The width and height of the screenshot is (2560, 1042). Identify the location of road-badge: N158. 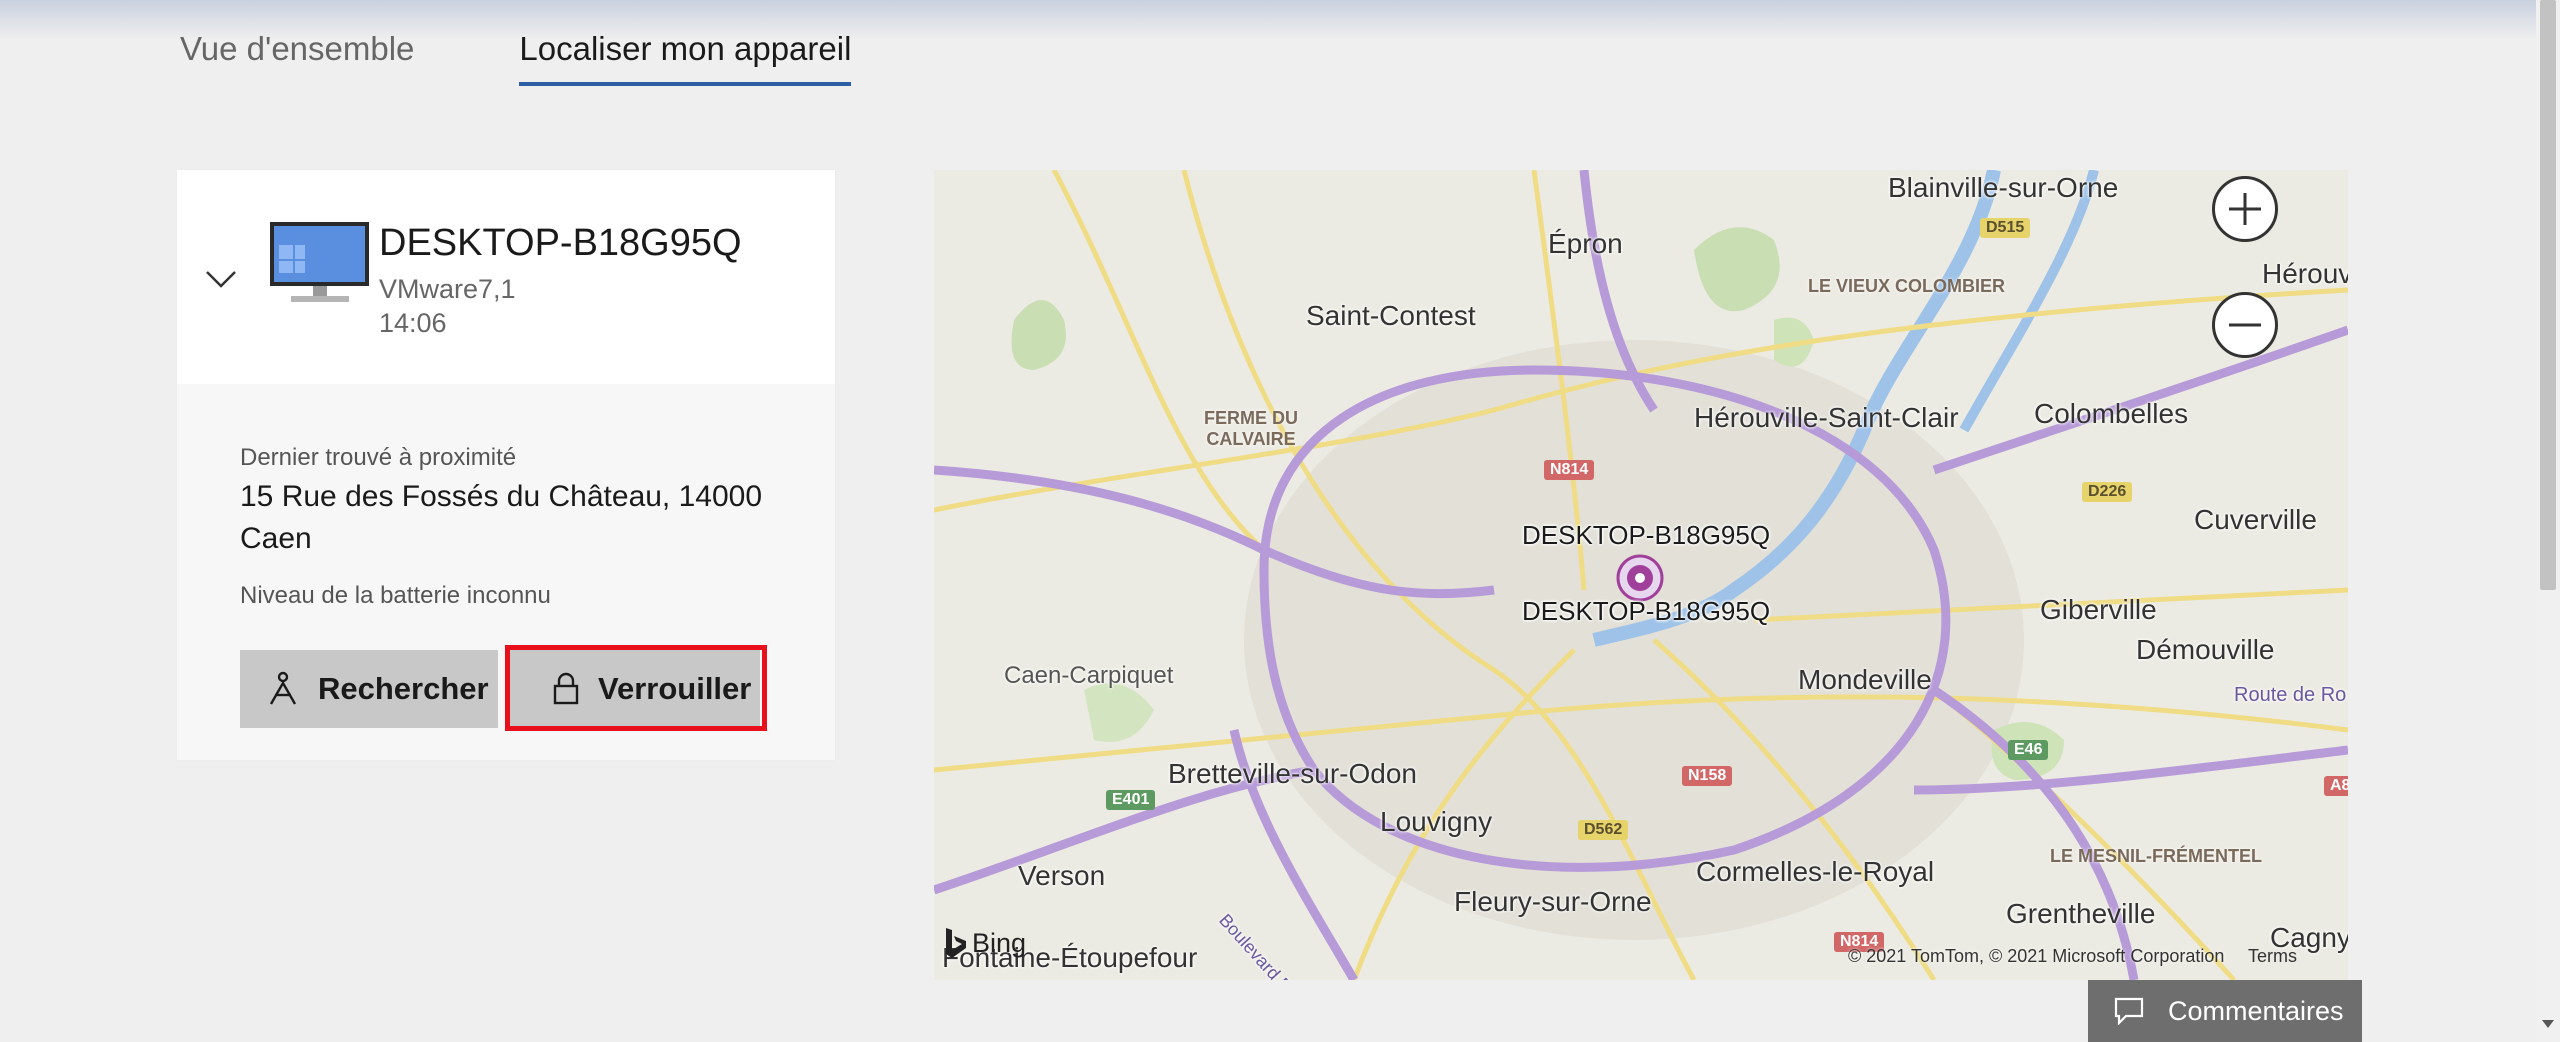
(1707, 776).